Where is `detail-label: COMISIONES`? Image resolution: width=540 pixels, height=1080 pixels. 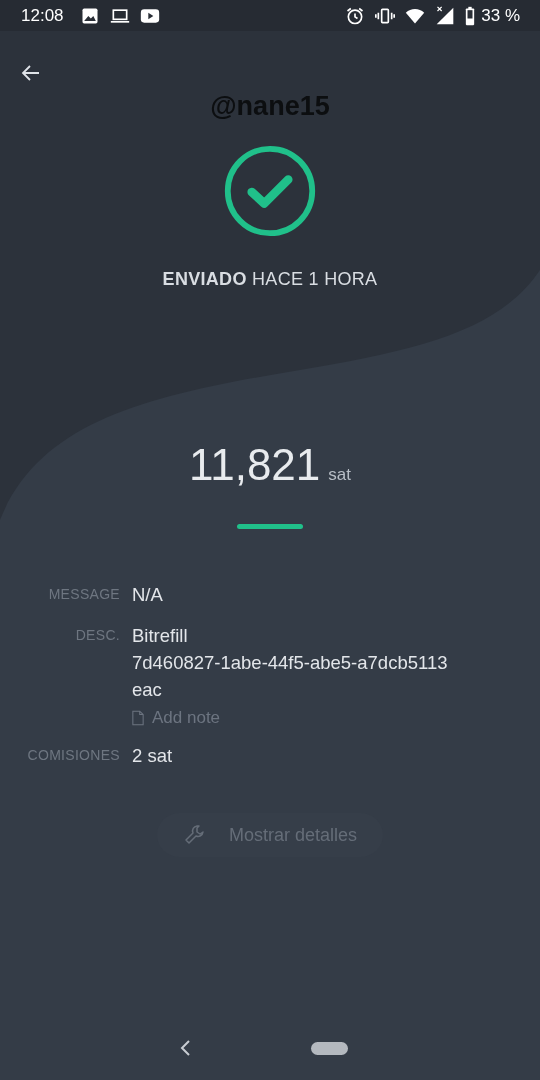
detail-label: COMISIONES is located at coordinates (73, 755).